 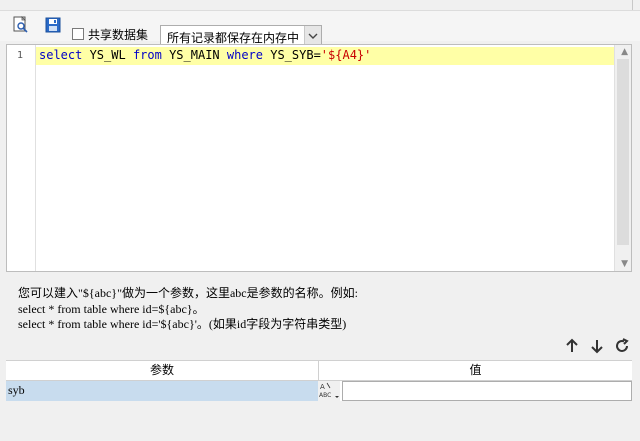 What do you see at coordinates (244, 55) in the screenshot?
I see `keyword-where: where` at bounding box center [244, 55].